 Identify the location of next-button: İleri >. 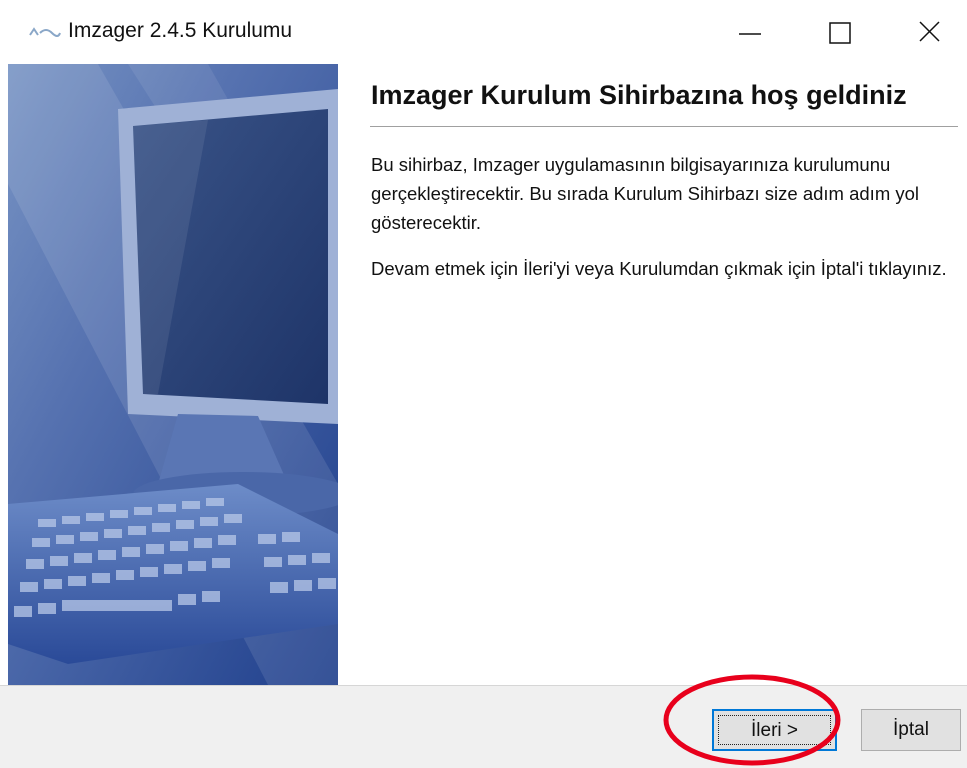
(774, 730).